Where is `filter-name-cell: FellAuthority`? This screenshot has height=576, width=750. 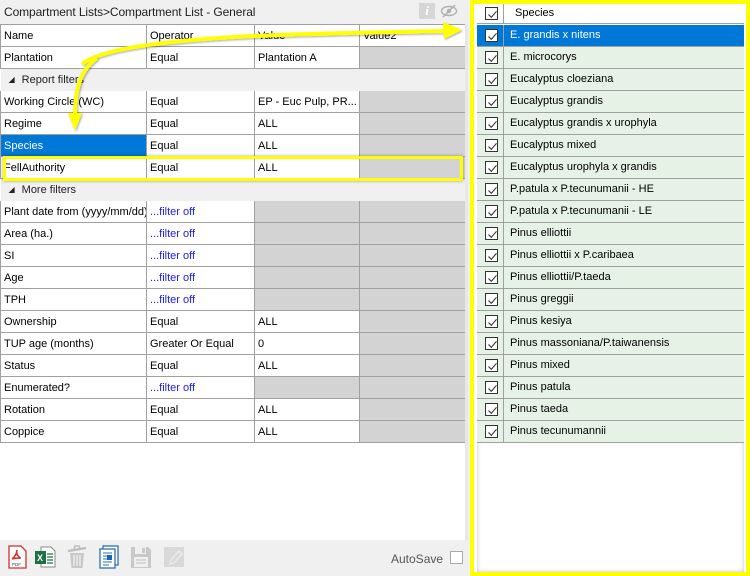
filter-name-cell: FellAuthority is located at coordinates (73, 167).